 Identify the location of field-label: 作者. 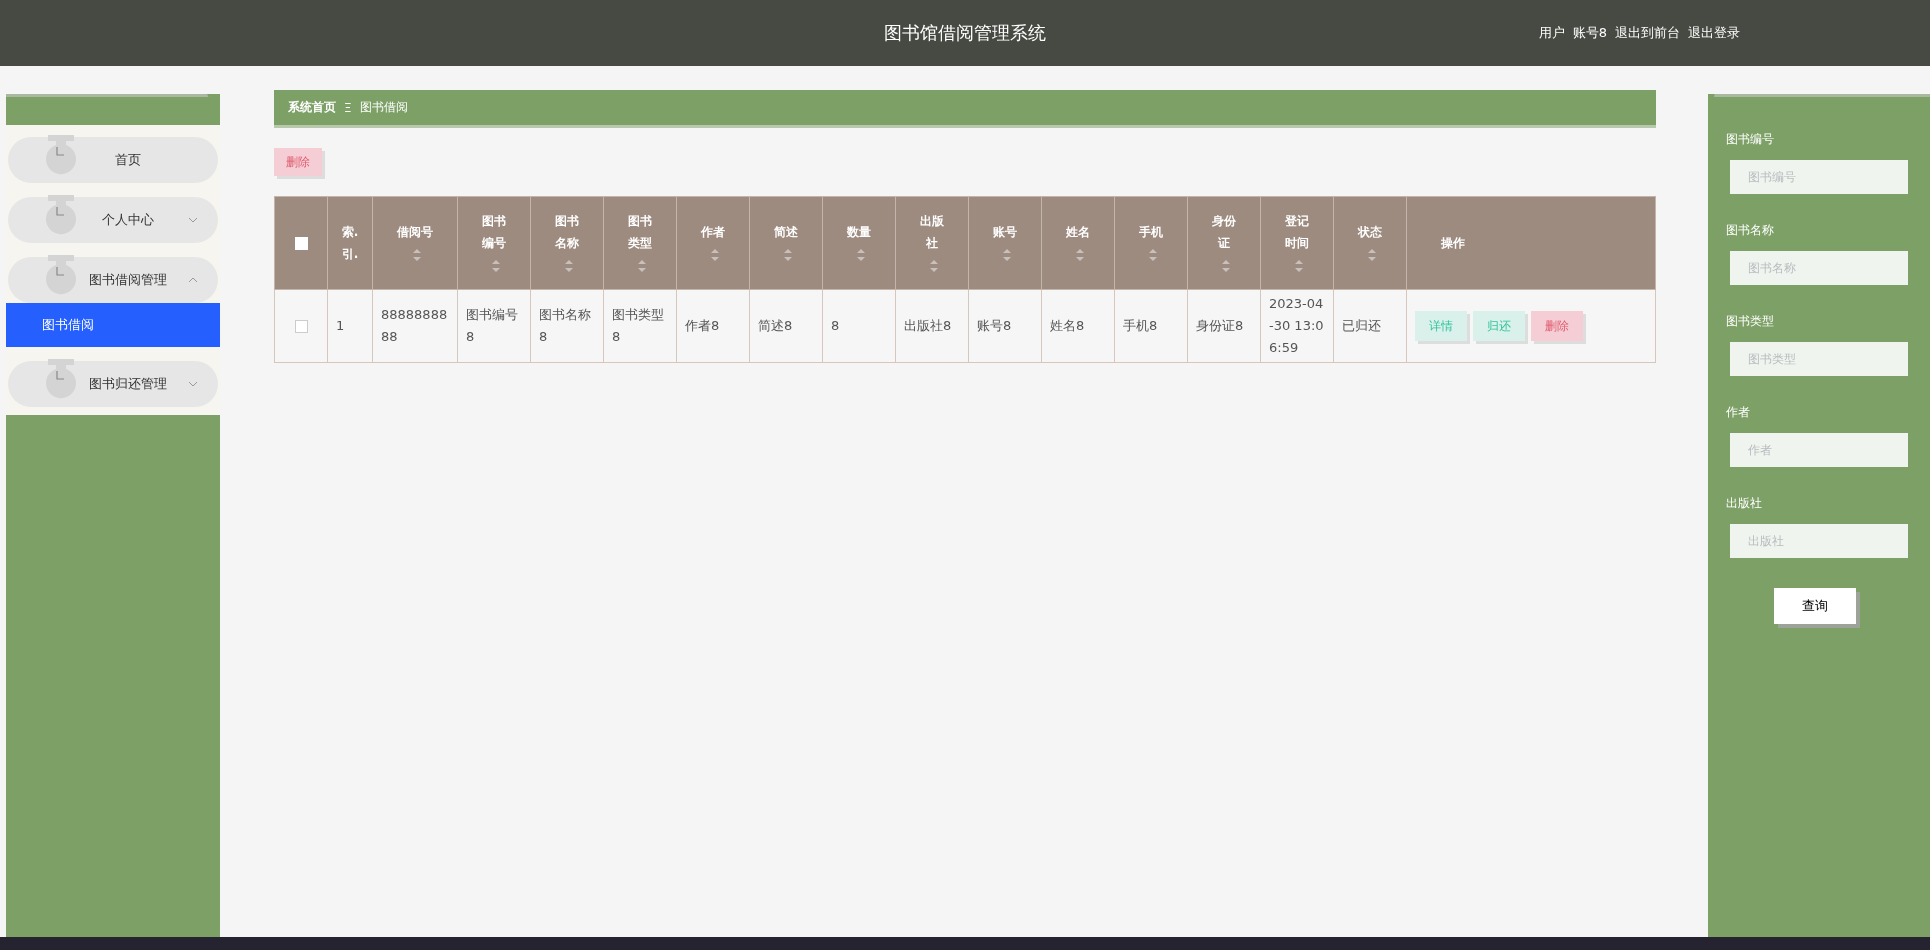
(1738, 412).